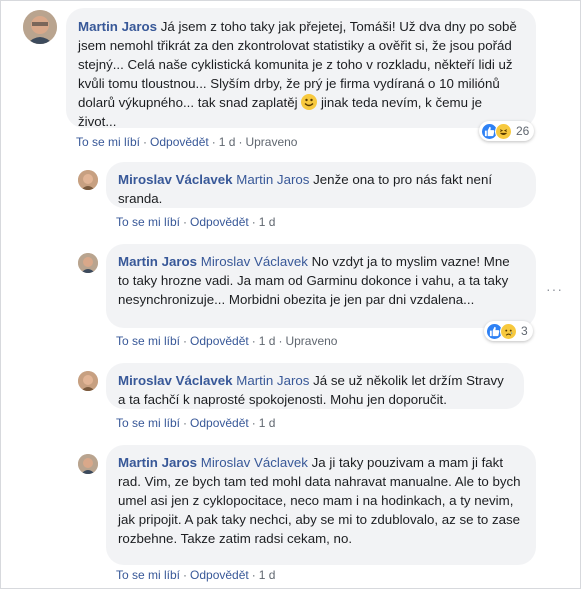 The width and height of the screenshot is (581, 589). What do you see at coordinates (309, 102) in the screenshot?
I see `smiley-emoji-icon` at bounding box center [309, 102].